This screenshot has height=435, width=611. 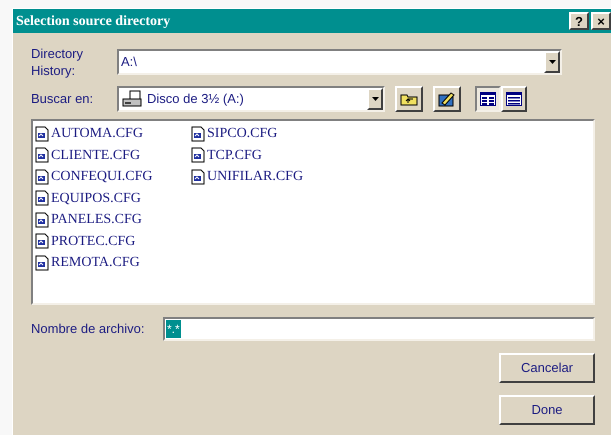 I want to click on file-item: REMOTA.CFG, so click(x=110, y=263).